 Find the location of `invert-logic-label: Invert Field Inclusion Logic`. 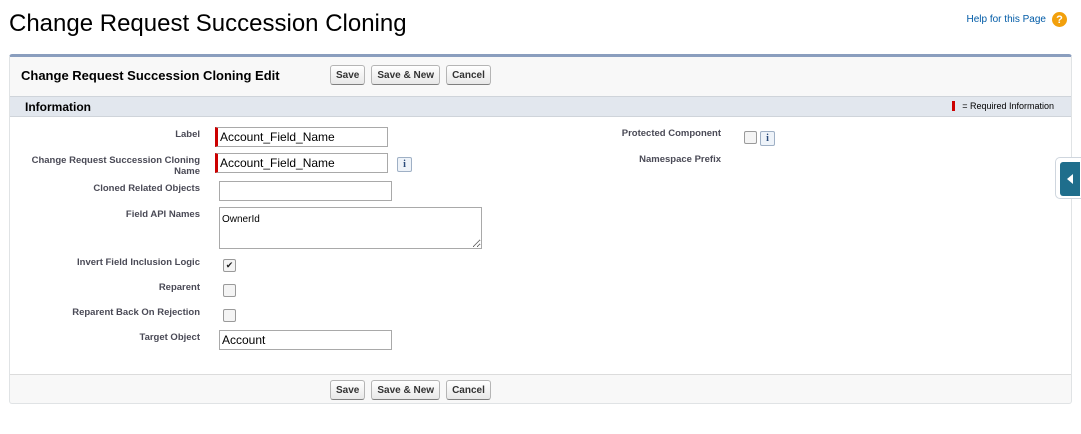

invert-logic-label: Invert Field Inclusion Logic is located at coordinates (138, 262).